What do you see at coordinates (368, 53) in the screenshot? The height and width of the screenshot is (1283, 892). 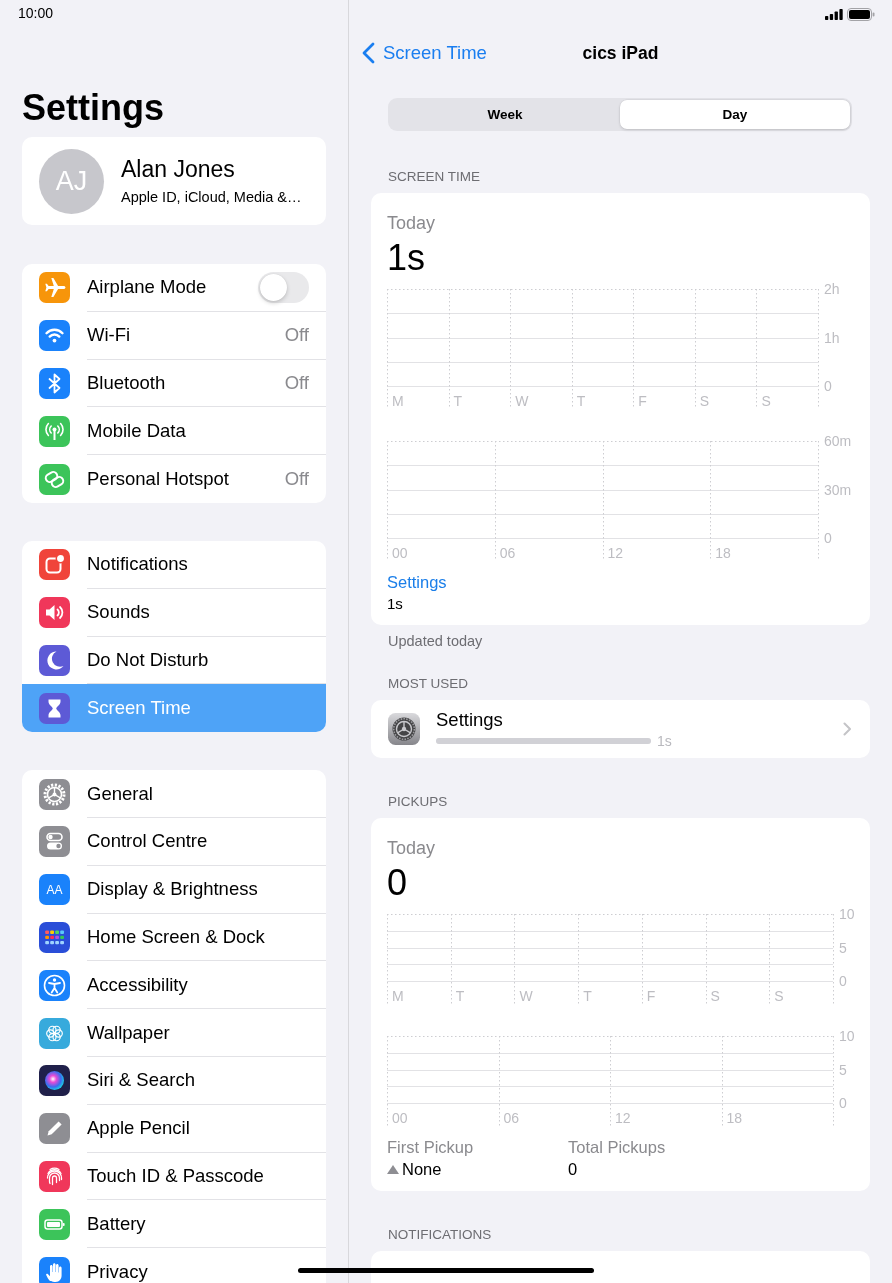 I see `chevron-left-icon` at bounding box center [368, 53].